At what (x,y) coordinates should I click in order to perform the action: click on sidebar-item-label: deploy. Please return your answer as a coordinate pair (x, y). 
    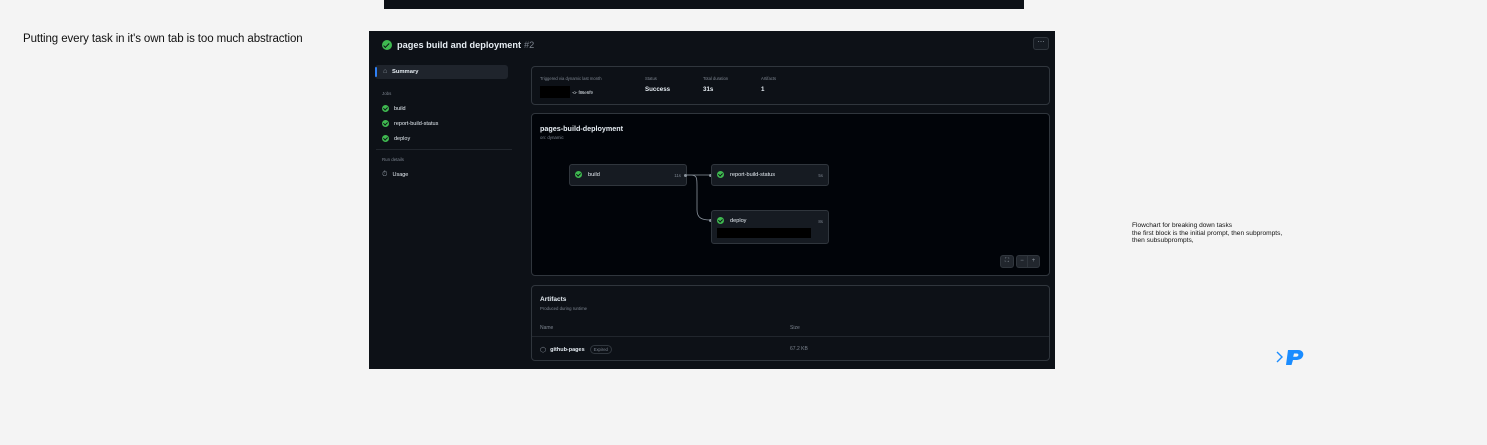
    Looking at the image, I should click on (402, 138).